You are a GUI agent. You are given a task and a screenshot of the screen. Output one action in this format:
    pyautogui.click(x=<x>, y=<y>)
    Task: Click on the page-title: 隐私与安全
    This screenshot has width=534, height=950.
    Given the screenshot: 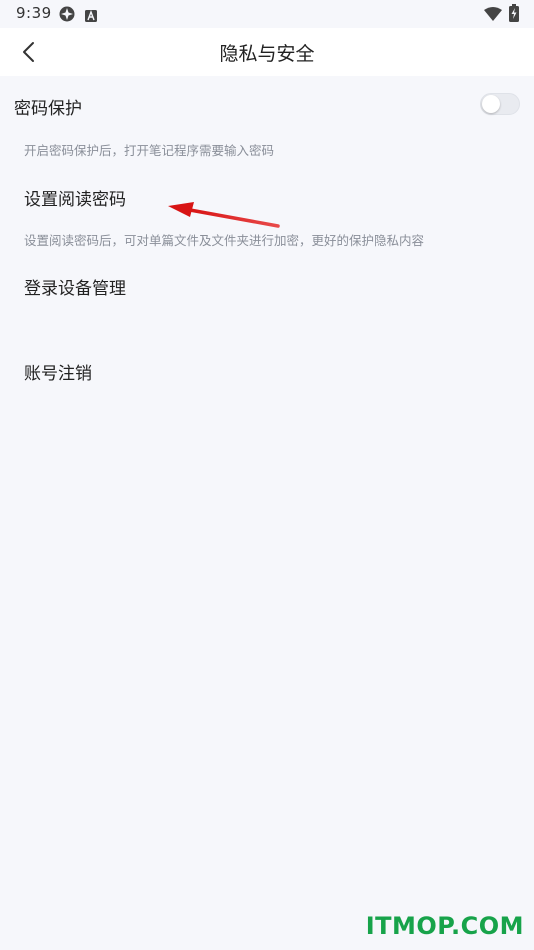 What is the action you would take?
    pyautogui.click(x=267, y=54)
    